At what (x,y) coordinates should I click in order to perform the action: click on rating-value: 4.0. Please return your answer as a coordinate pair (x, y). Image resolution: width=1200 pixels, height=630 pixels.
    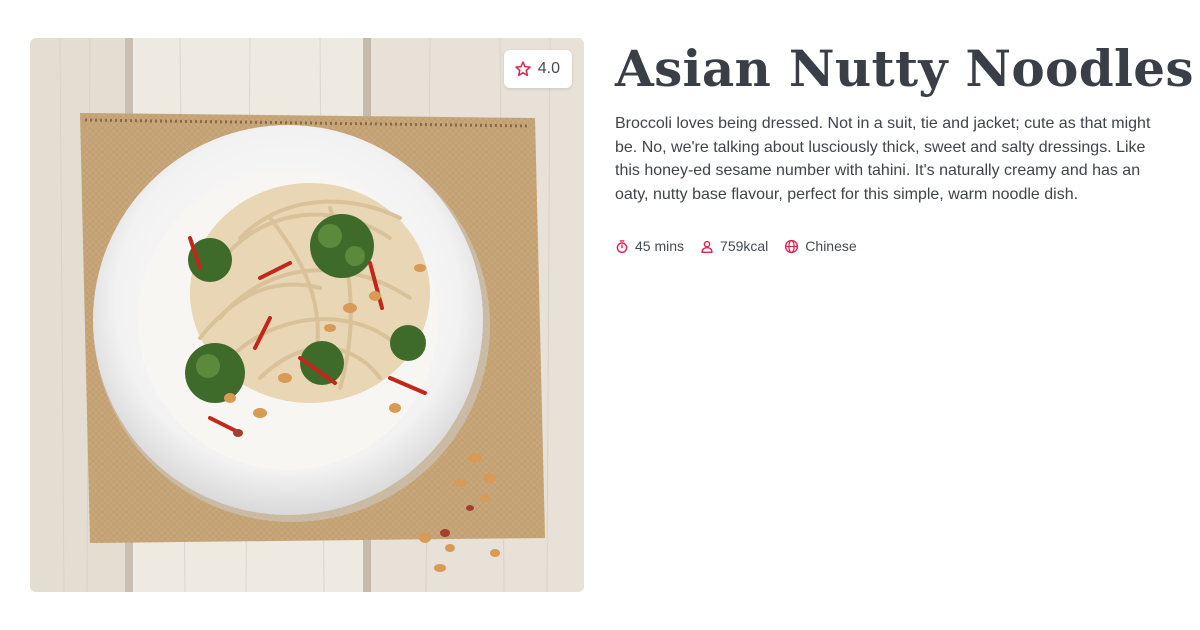
    Looking at the image, I should click on (548, 68).